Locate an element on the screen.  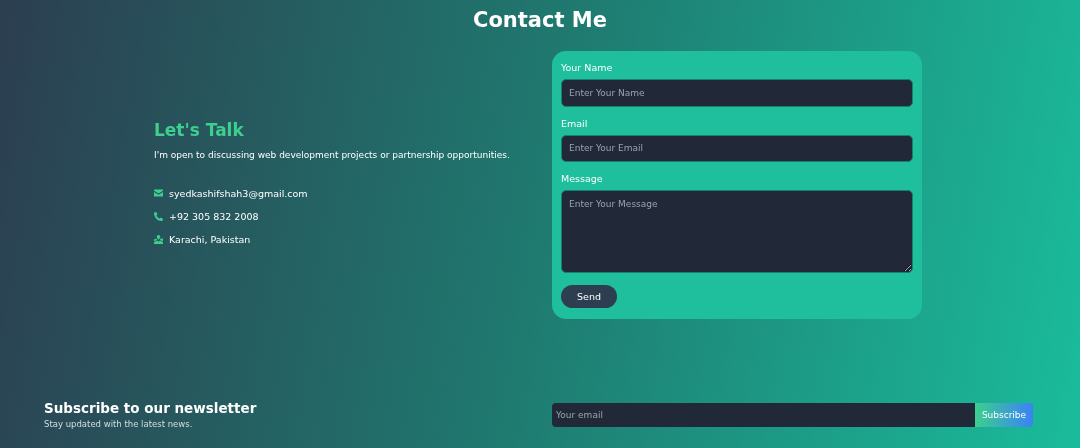
contact-text: syedkashifshah3@gmail.com is located at coordinates (238, 193).